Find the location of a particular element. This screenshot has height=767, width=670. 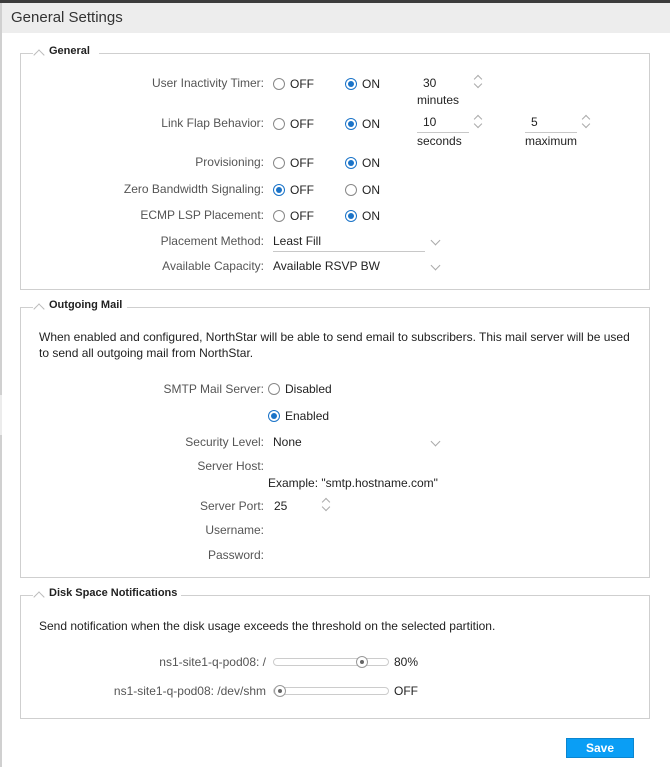

seconds-spinner-icon is located at coordinates (478, 122).